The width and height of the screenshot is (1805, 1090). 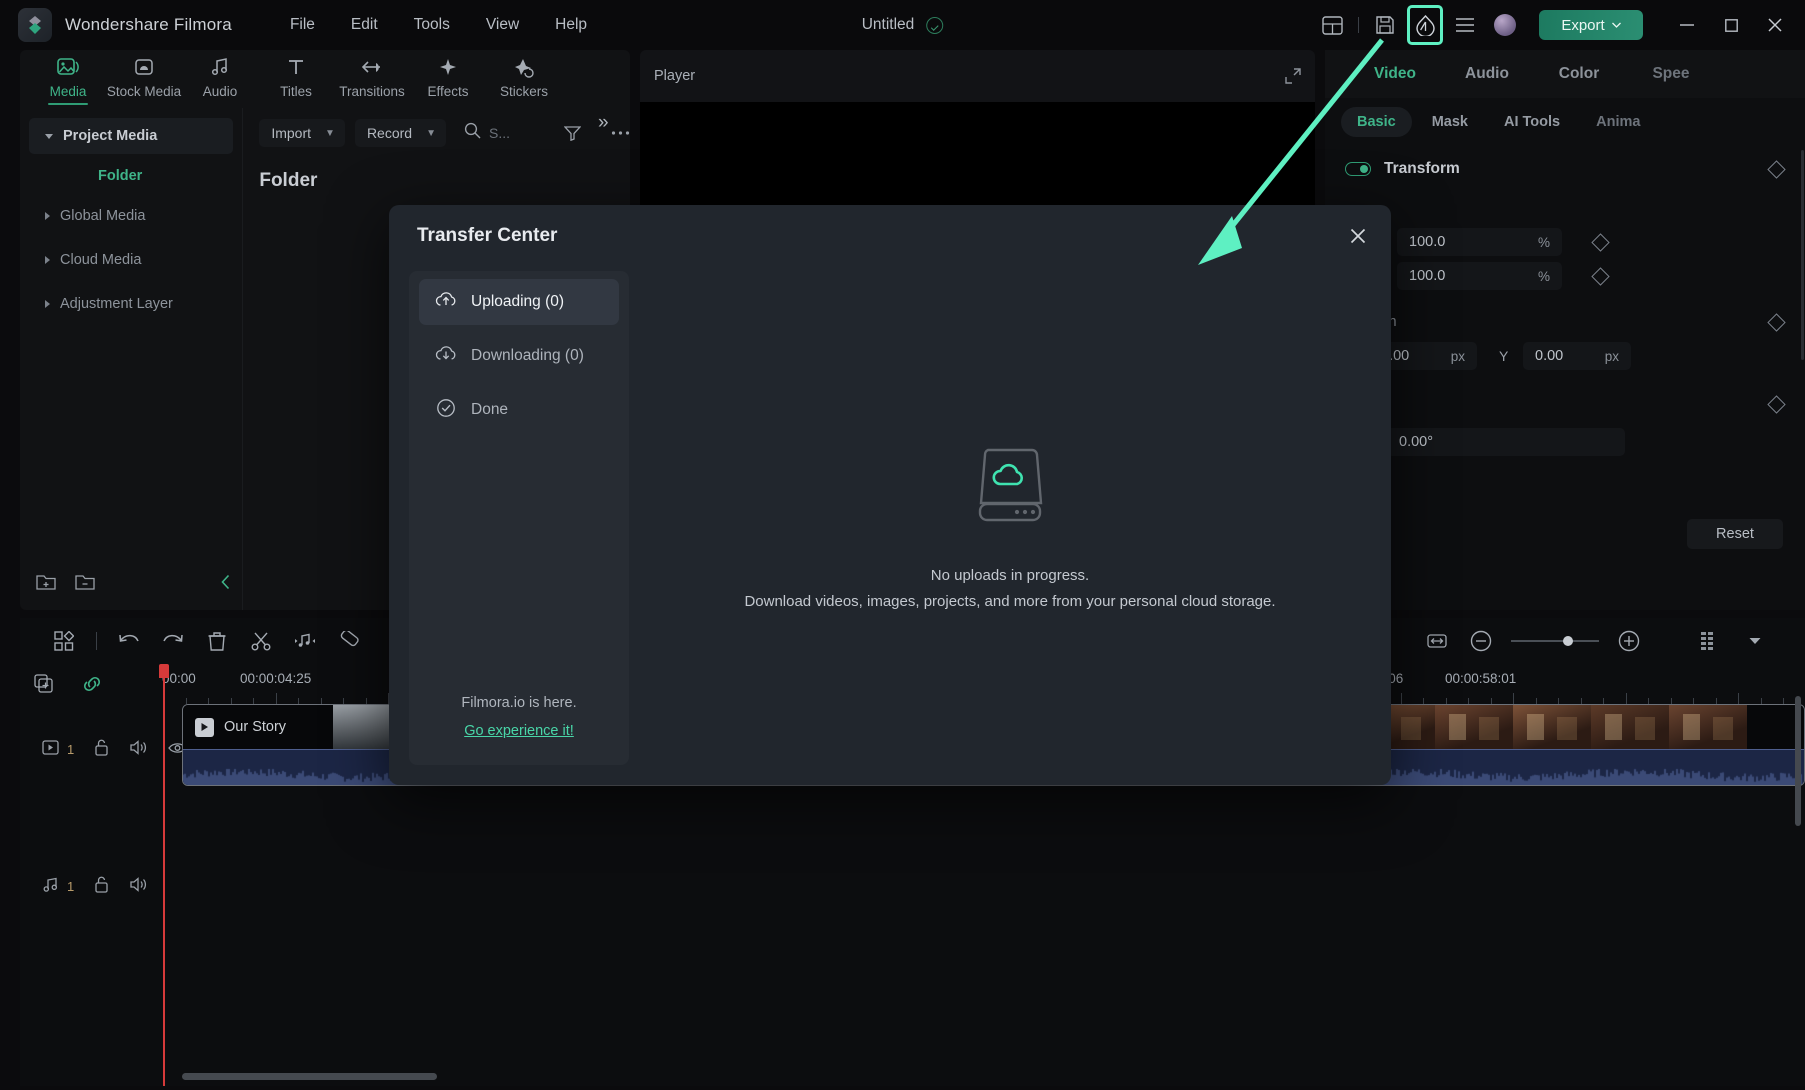 What do you see at coordinates (1565, 169) in the screenshot?
I see `transform-section-header: Transform` at bounding box center [1565, 169].